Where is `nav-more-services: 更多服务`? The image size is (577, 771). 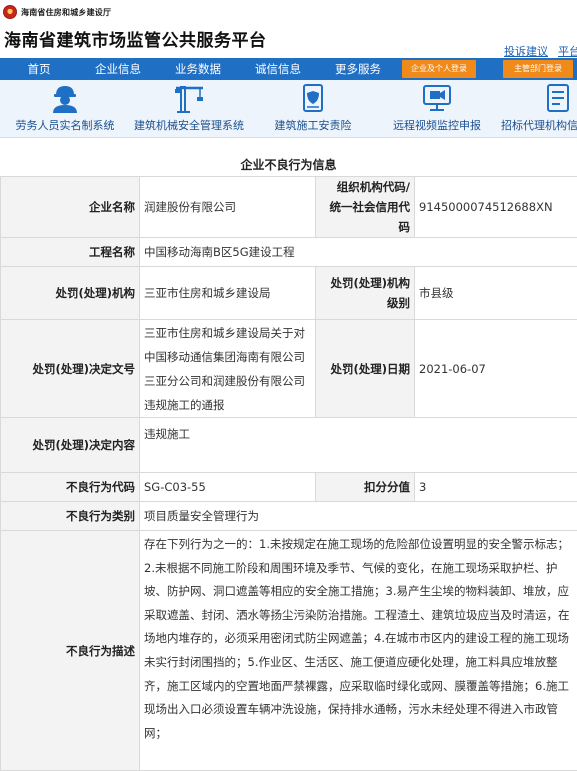 nav-more-services: 更多服务 is located at coordinates (358, 69).